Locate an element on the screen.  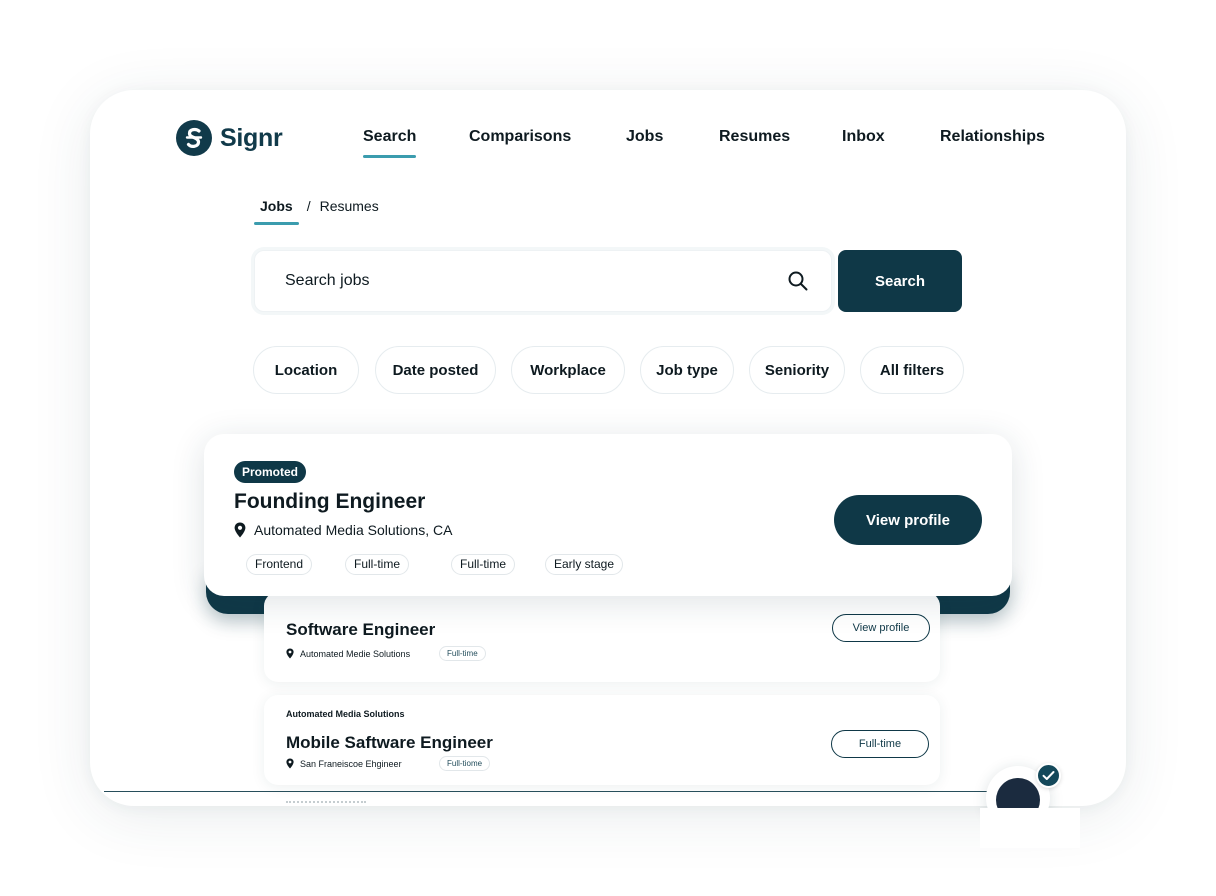
search-box is located at coordinates (543, 281).